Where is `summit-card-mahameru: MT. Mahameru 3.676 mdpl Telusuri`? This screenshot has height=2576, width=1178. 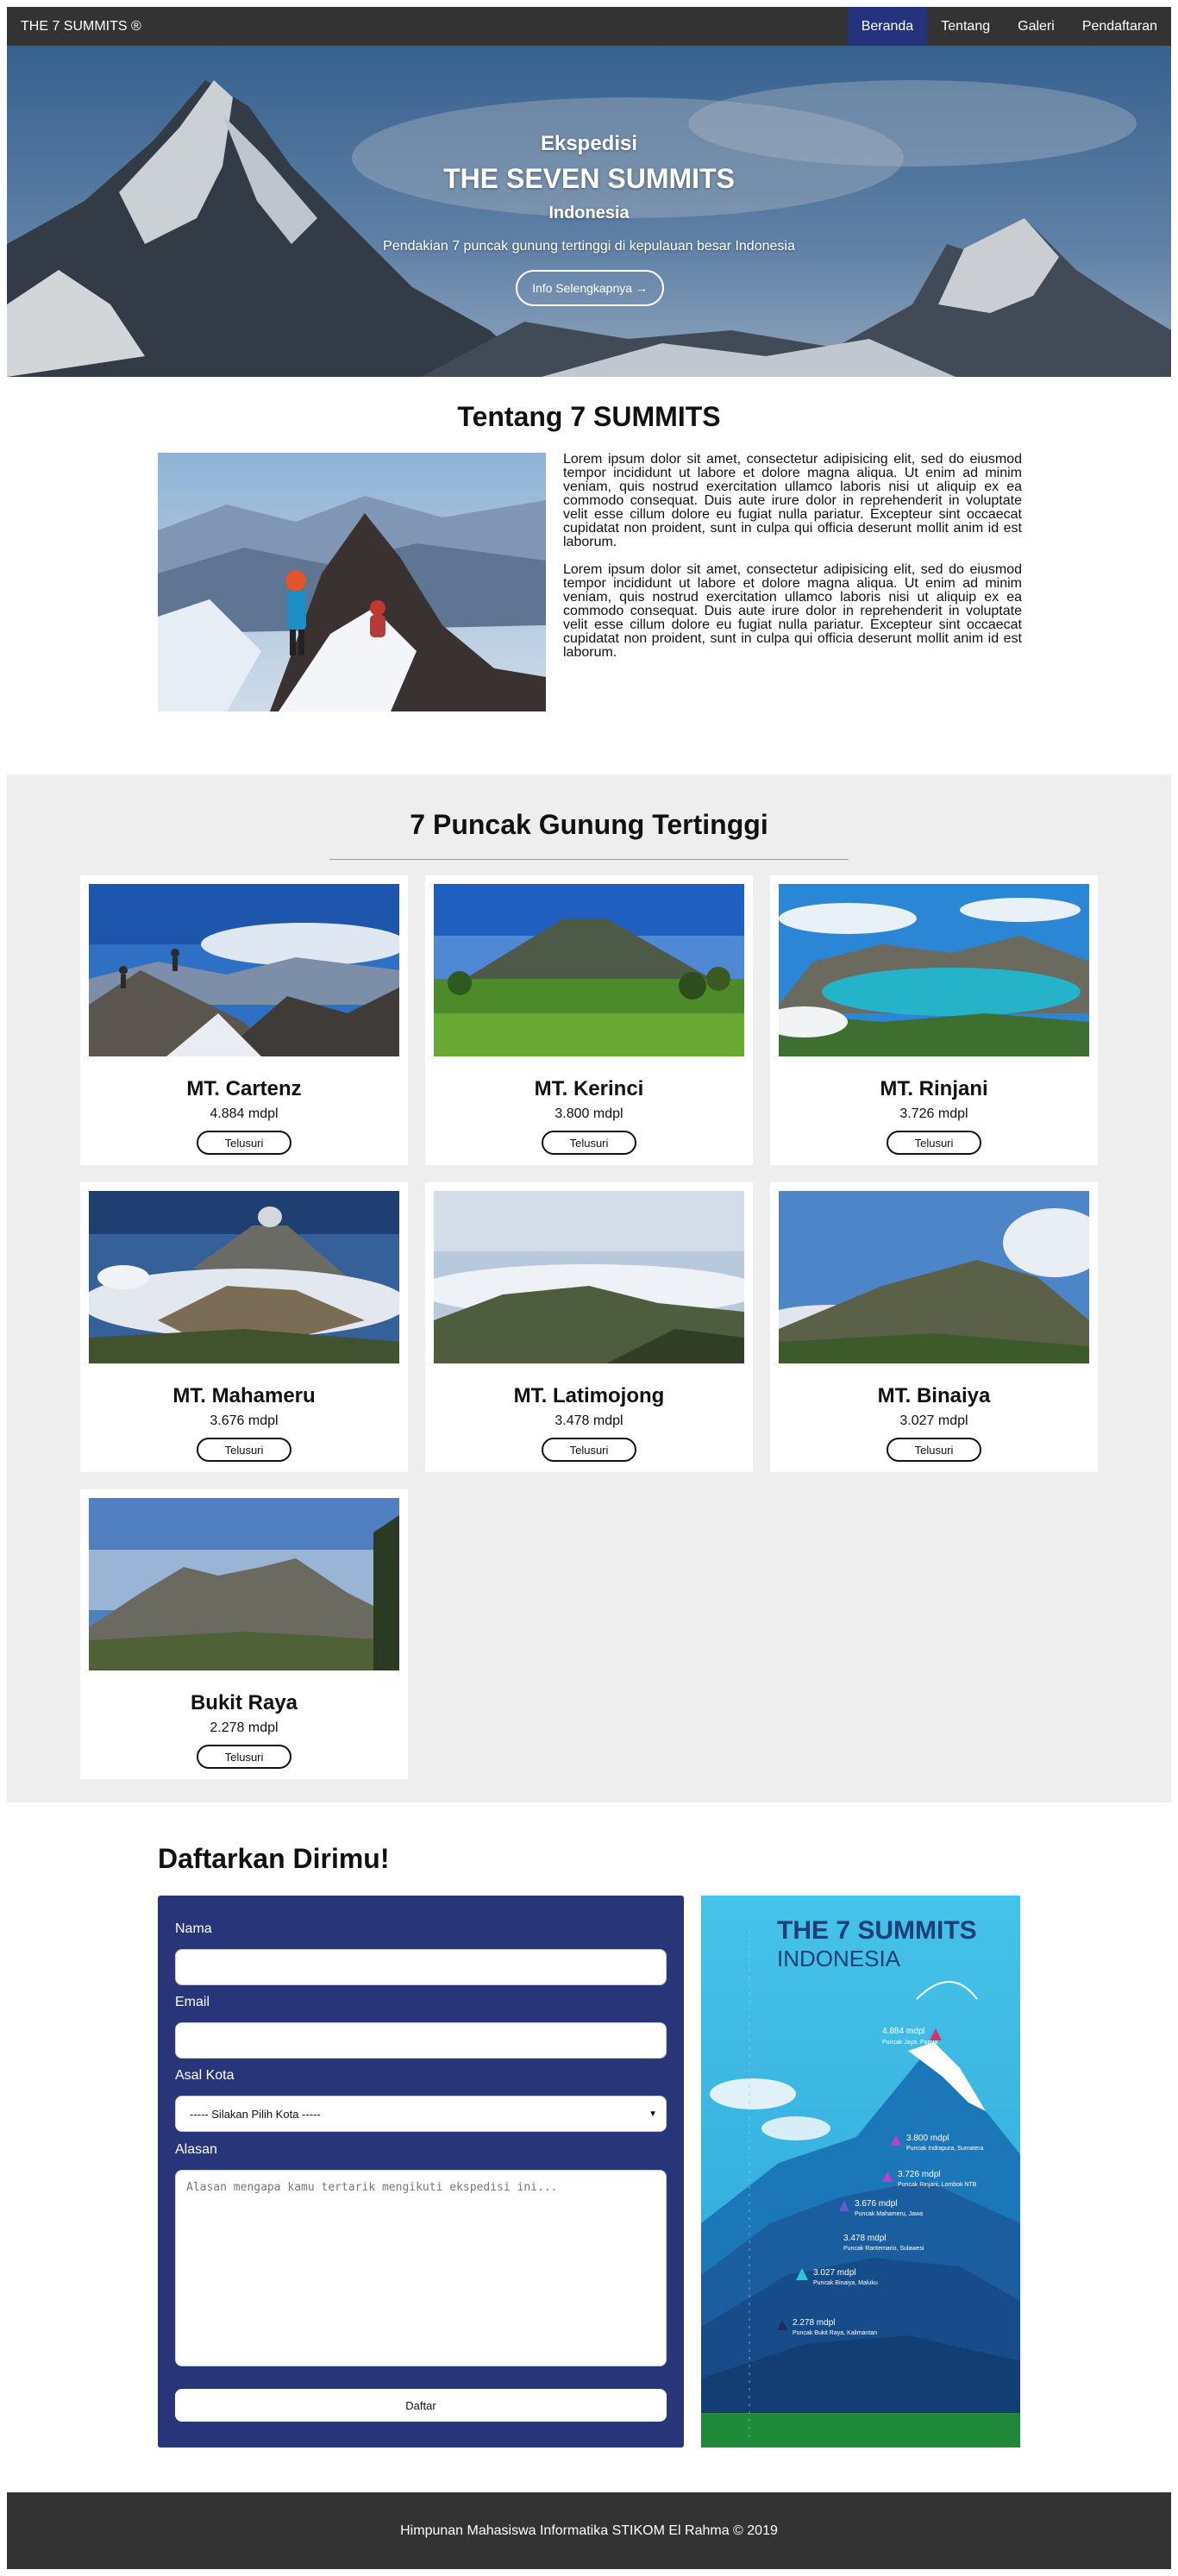
summit-card-mahameru: MT. Mahameru 3.676 mdpl Telusuri is located at coordinates (244, 1327).